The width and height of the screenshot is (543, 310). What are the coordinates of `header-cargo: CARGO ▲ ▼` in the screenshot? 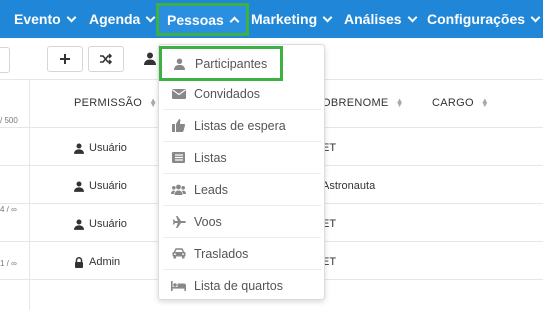 It's located at (461, 103).